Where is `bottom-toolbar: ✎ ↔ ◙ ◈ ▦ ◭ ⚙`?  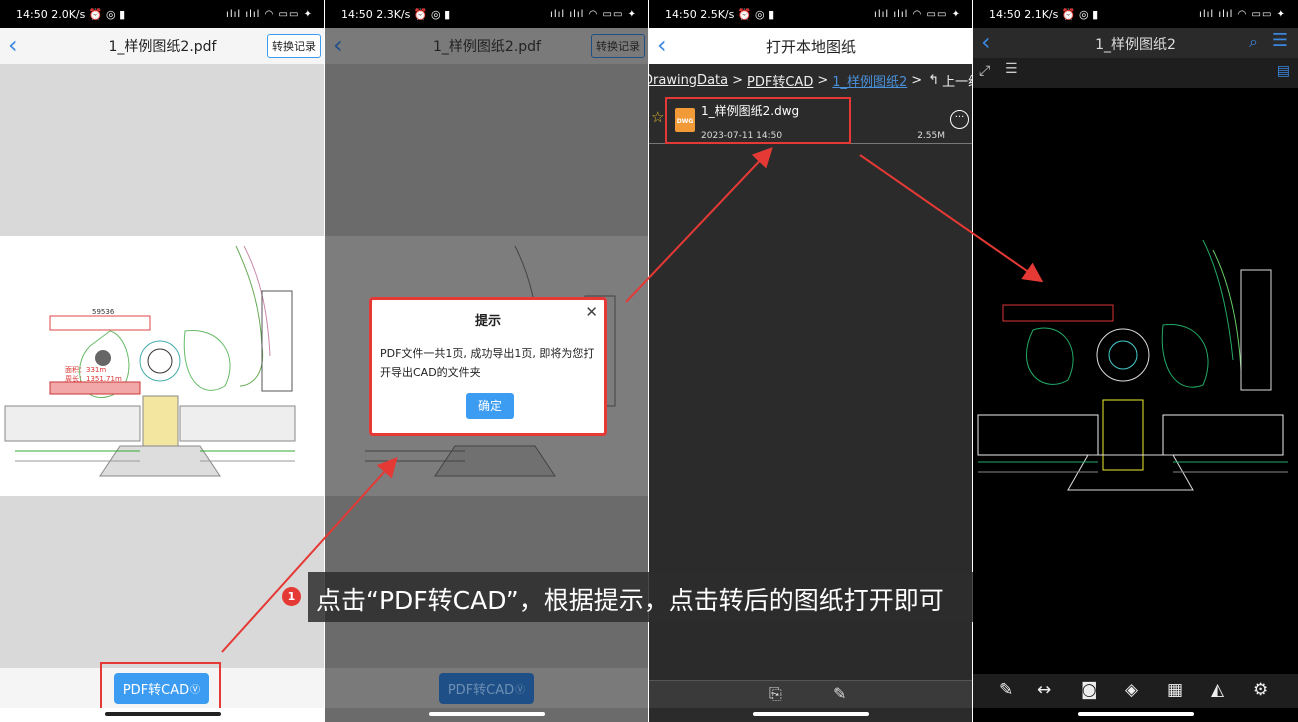 bottom-toolbar: ✎ ↔ ◙ ◈ ▦ ◭ ⚙ is located at coordinates (1135, 691).